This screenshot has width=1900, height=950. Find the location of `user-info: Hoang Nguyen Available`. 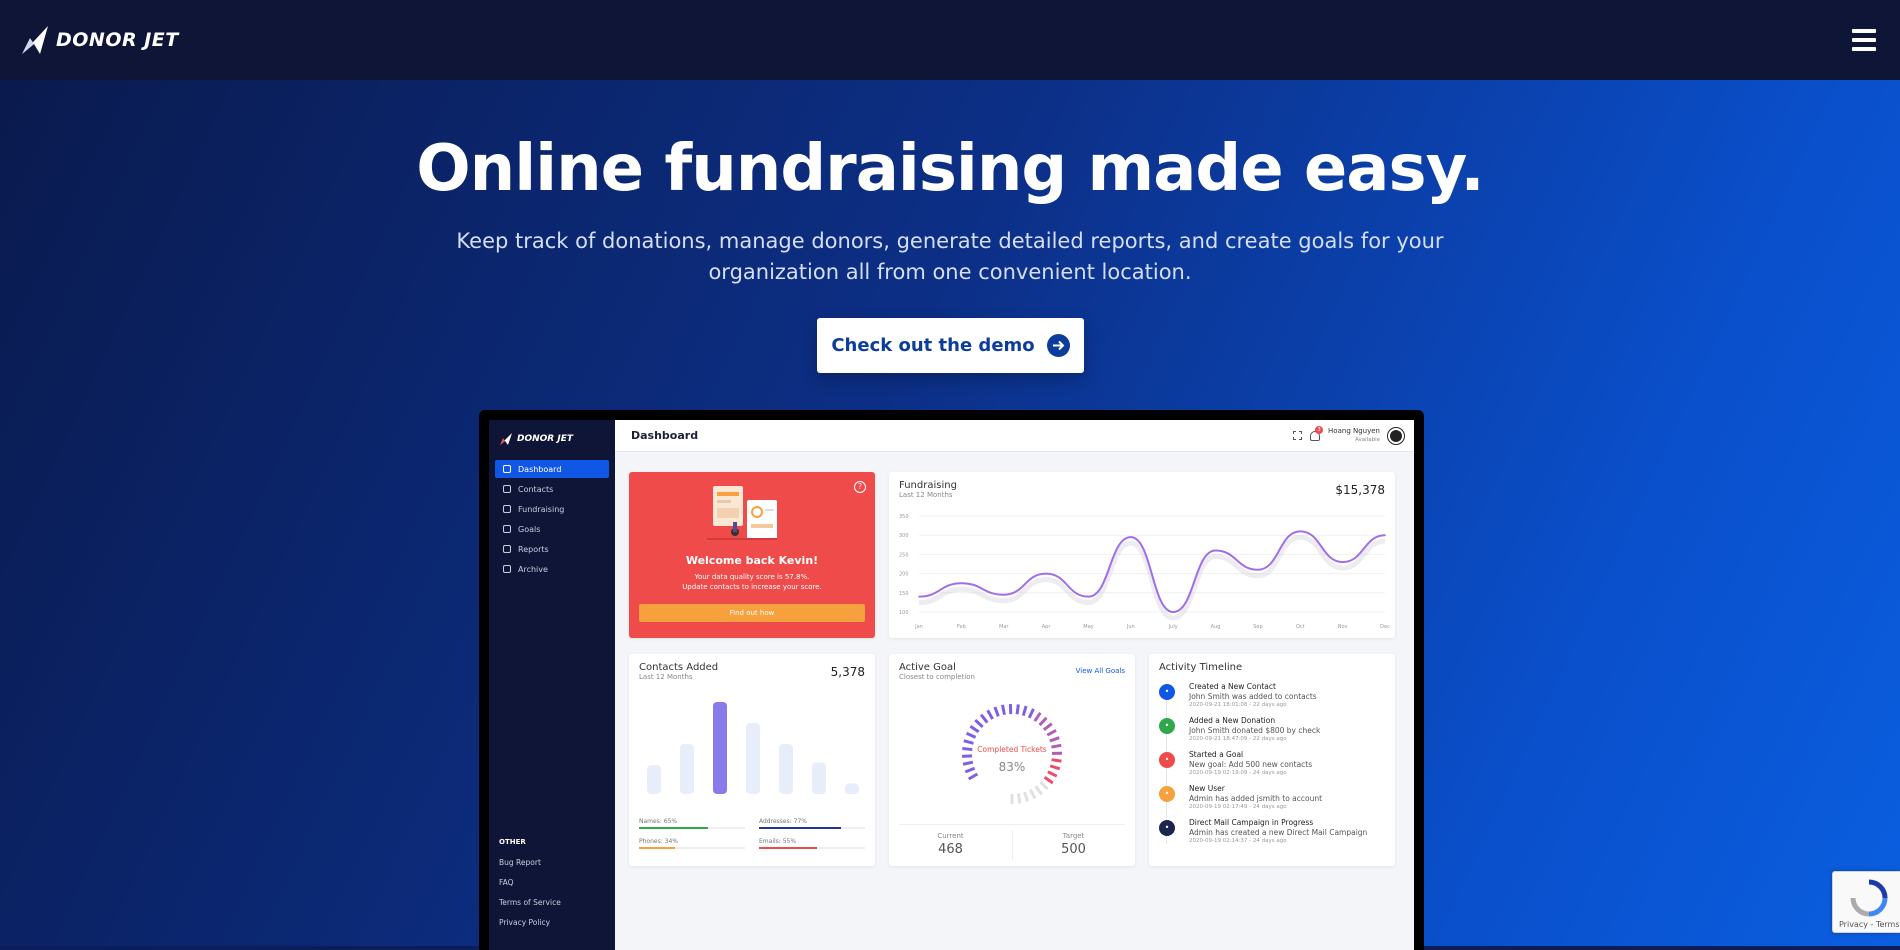

user-info: Hoang Nguyen Available is located at coordinates (1354, 436).